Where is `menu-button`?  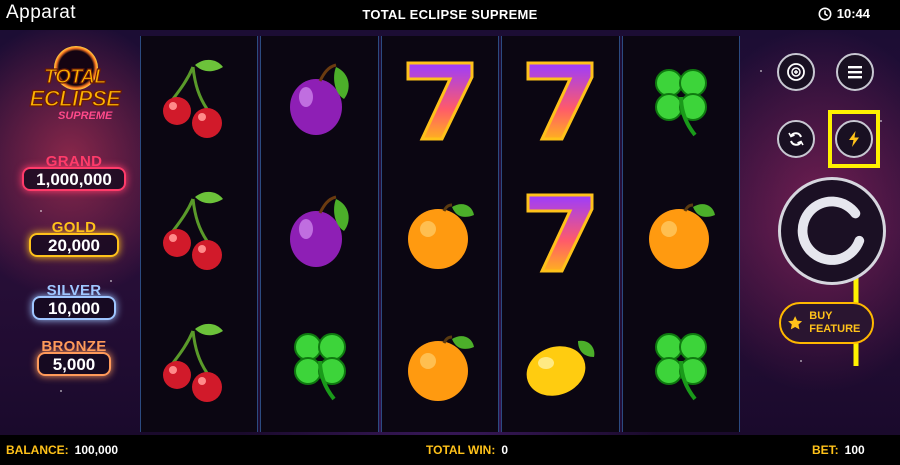 menu-button is located at coordinates (855, 72).